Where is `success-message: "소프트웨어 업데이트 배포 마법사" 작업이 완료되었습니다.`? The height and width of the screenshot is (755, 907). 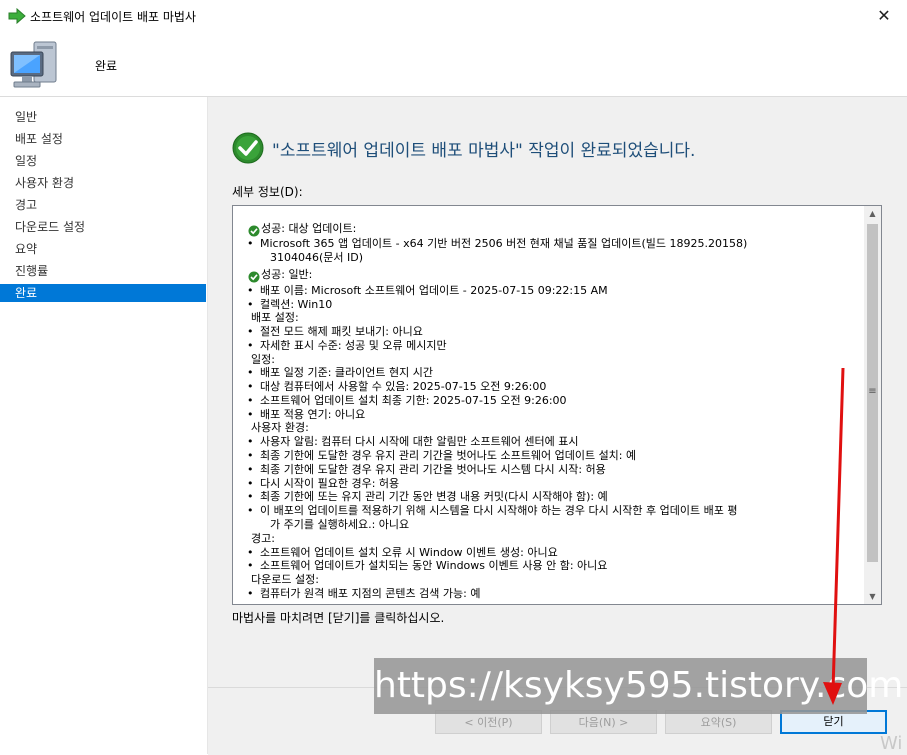
success-message: "소프트웨어 업데이트 배포 마법사" 작업이 완료되었습니다. is located at coordinates (484, 151).